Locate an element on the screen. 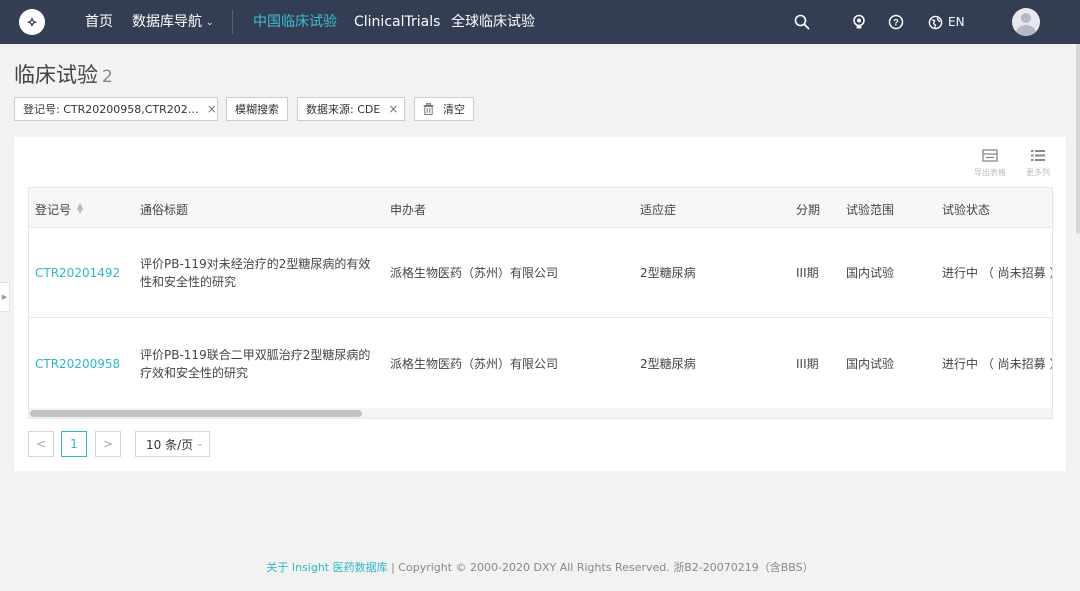  page-scrollbar is located at coordinates (1078, 139).